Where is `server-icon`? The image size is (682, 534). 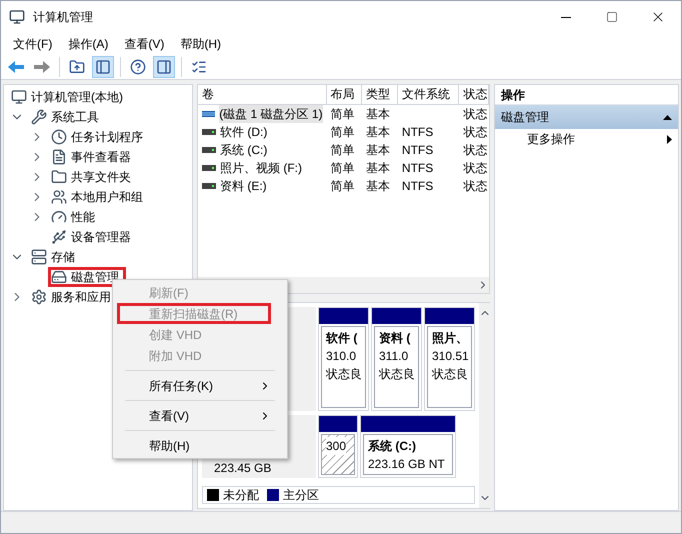 server-icon is located at coordinates (39, 257).